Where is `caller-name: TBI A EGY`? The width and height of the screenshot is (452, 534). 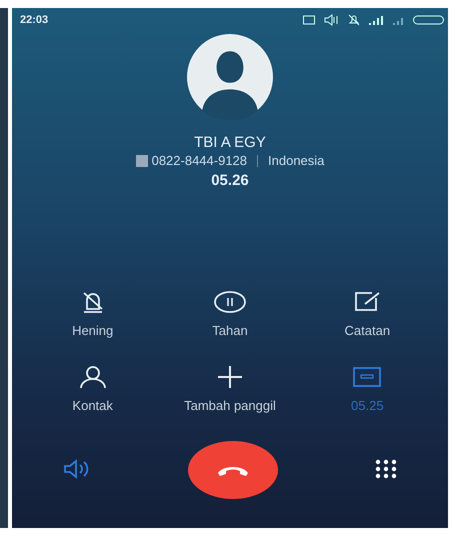
caller-name: TBI A EGY is located at coordinates (230, 142).